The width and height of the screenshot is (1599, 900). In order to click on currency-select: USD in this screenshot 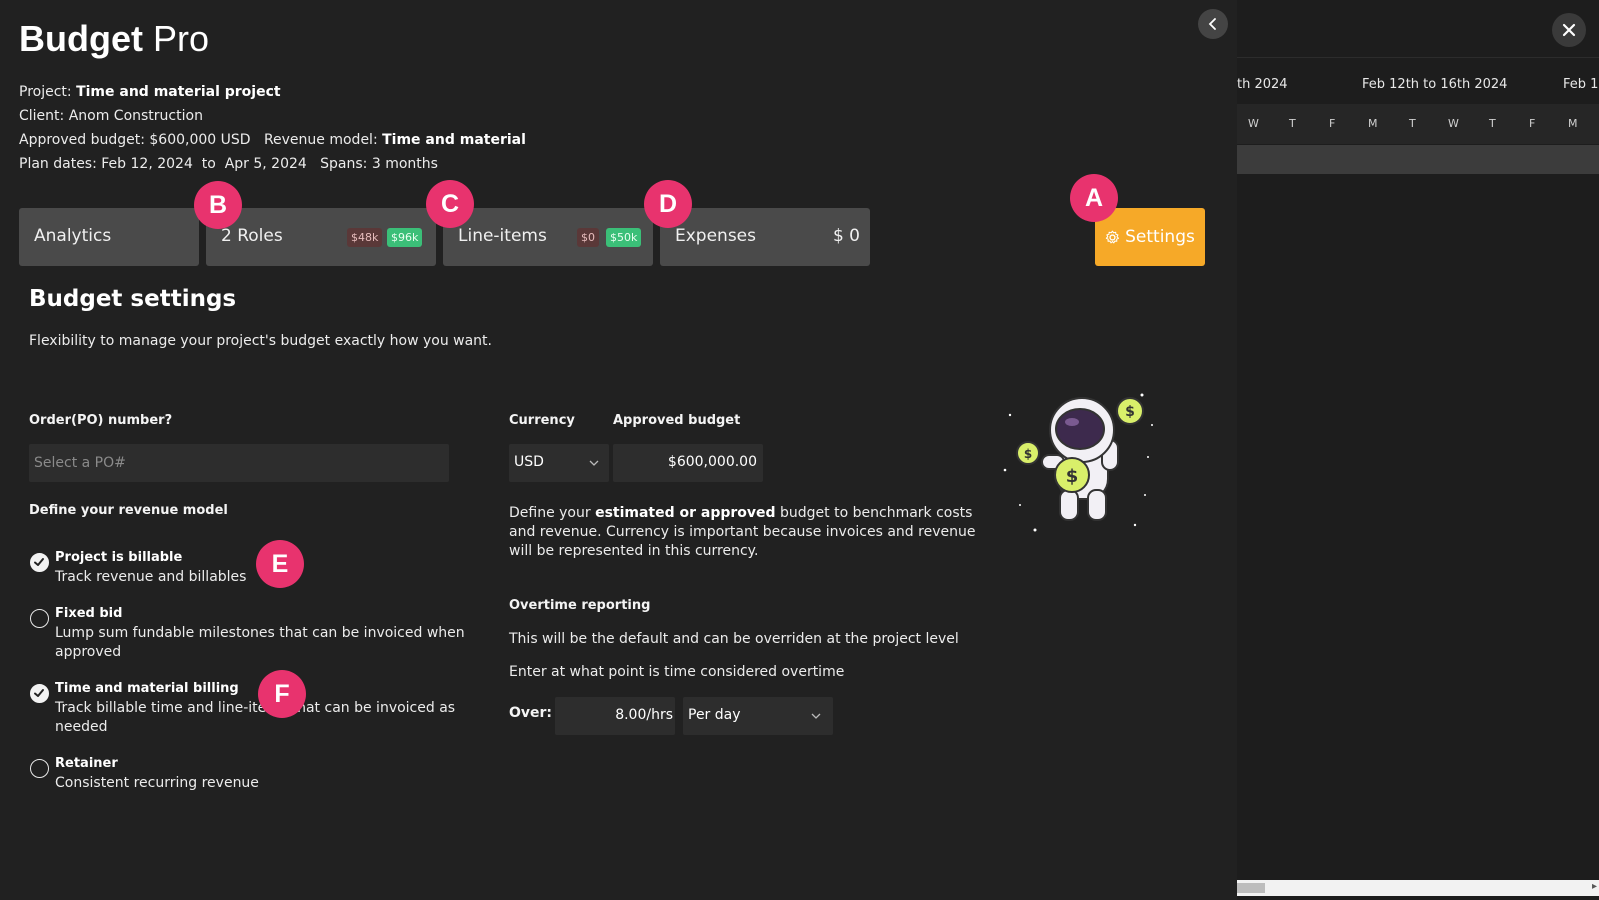, I will do `click(559, 463)`.